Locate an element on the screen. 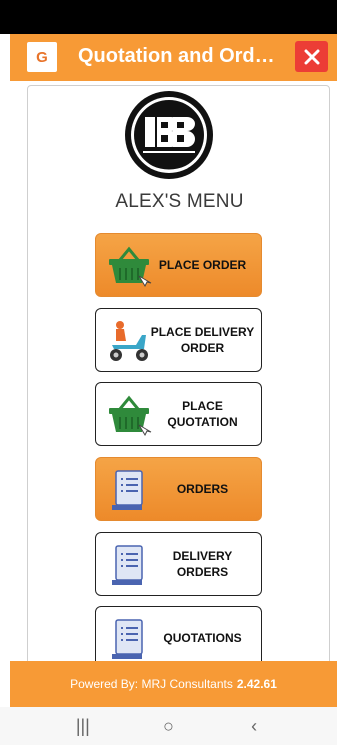  place-delivery-order-button: PLACE DELIVERY ORDER is located at coordinates (178, 340).